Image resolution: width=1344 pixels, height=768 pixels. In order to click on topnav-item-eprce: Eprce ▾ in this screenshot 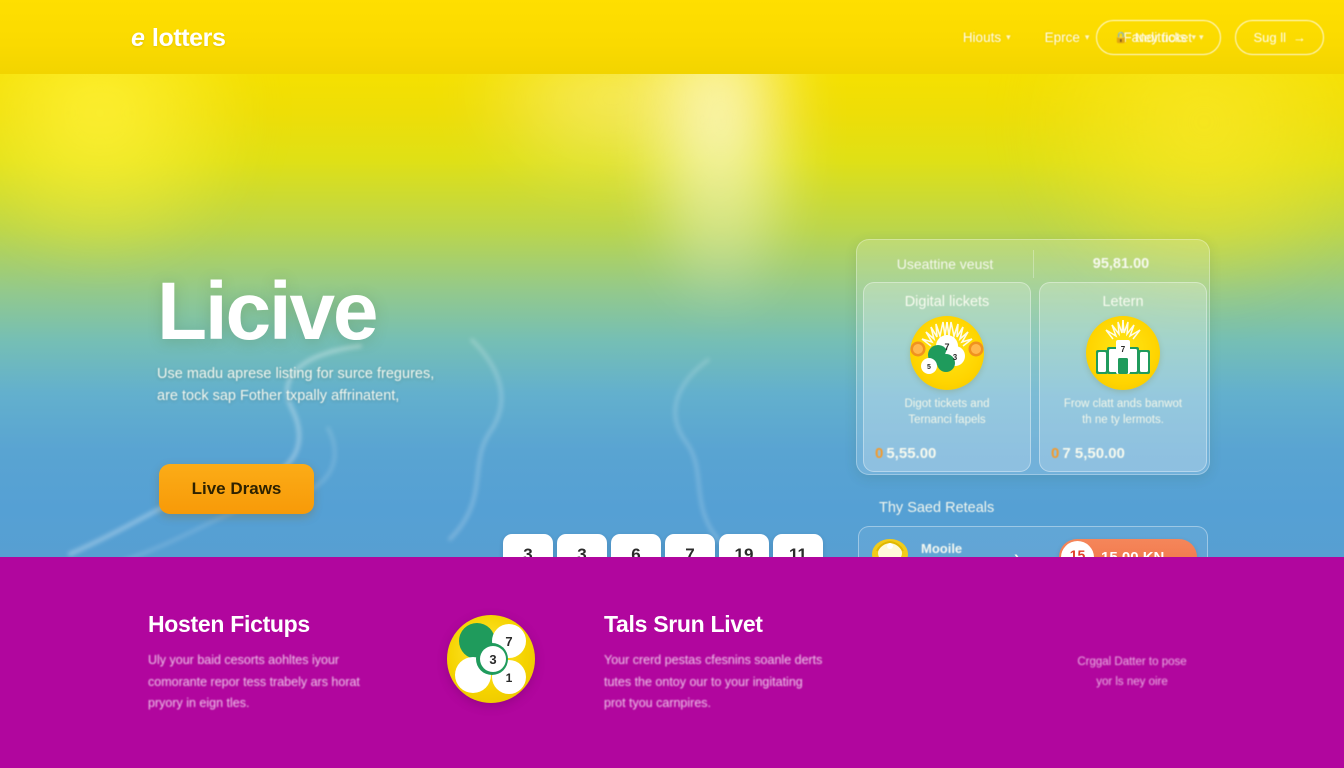, I will do `click(1067, 37)`.